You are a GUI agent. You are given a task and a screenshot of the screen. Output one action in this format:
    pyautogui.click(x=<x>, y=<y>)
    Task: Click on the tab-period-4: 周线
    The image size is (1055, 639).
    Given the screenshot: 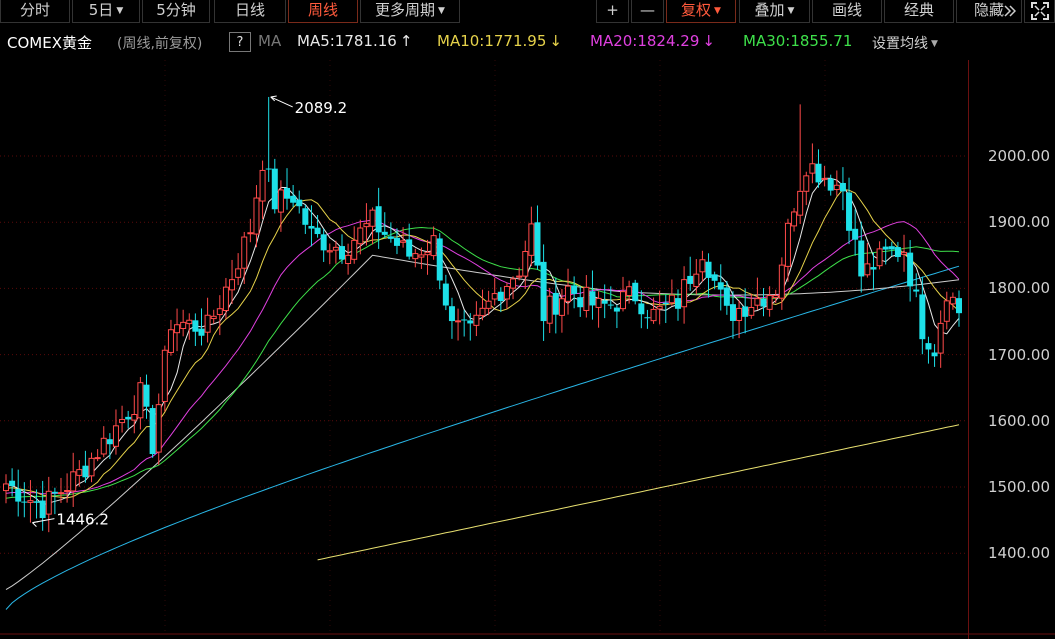 What is the action you would take?
    pyautogui.click(x=323, y=11)
    